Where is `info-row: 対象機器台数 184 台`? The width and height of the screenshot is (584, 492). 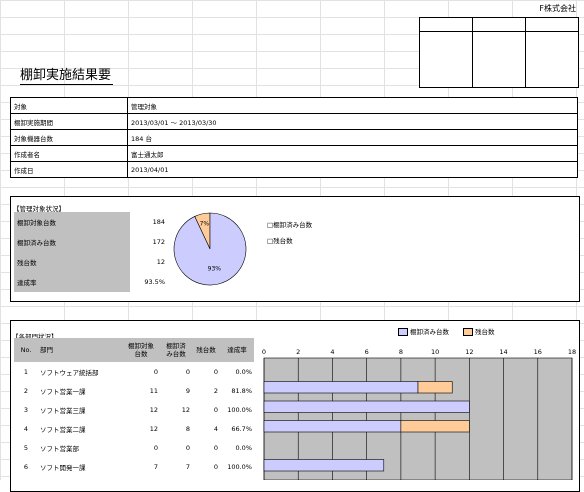 info-row: 対象機器台数 184 台 is located at coordinates (294, 137).